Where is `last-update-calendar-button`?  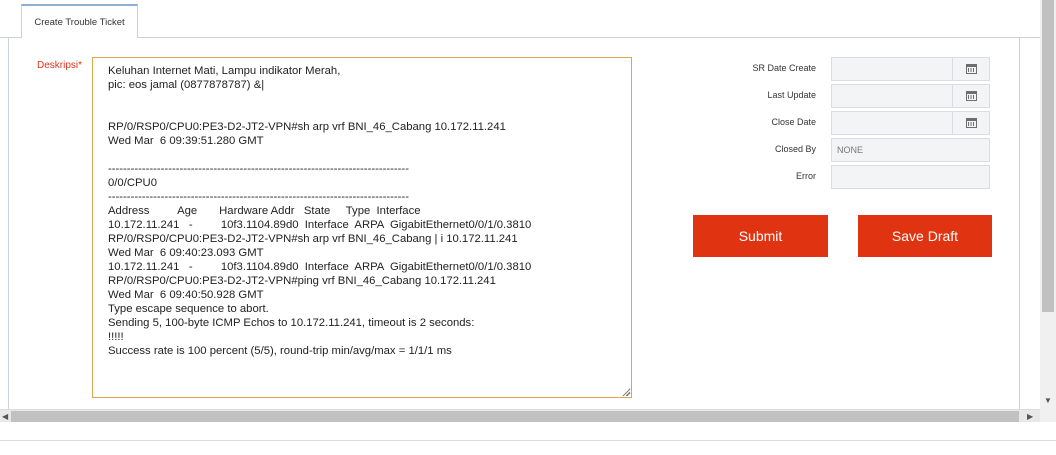 last-update-calendar-button is located at coordinates (971, 96).